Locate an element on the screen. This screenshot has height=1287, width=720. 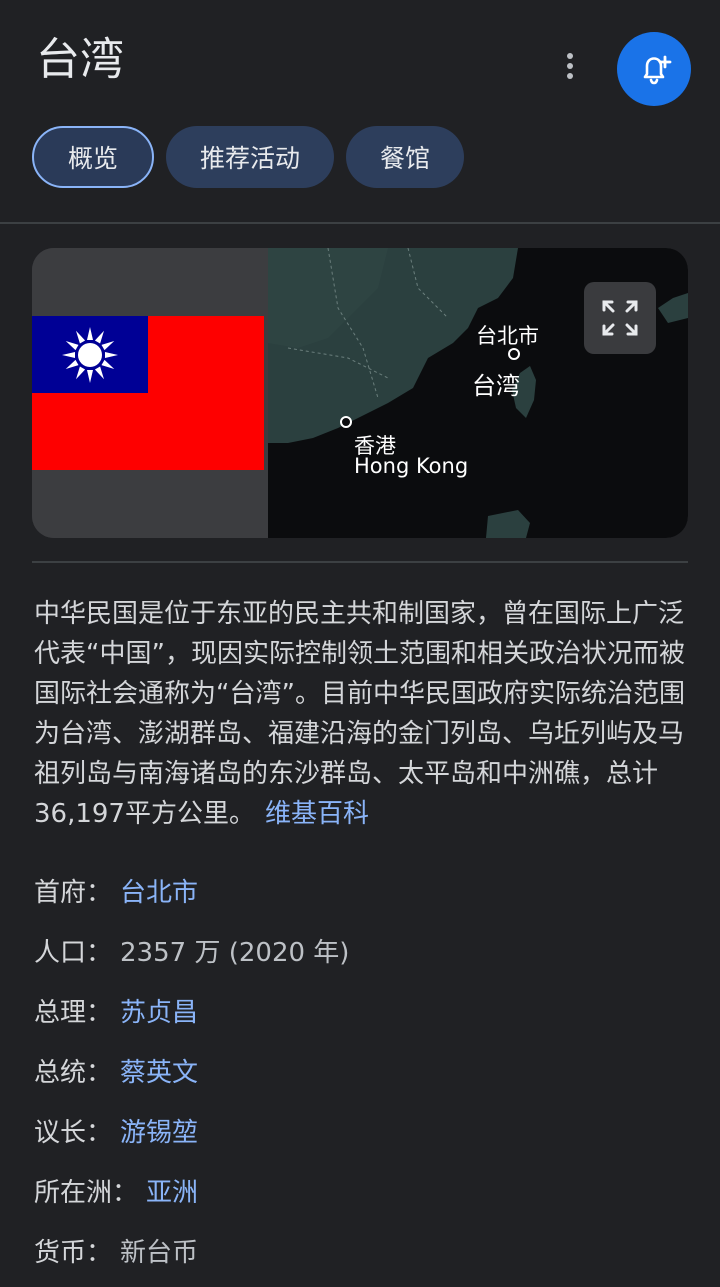
fact-value-capital: 台北市 is located at coordinates (159, 890).